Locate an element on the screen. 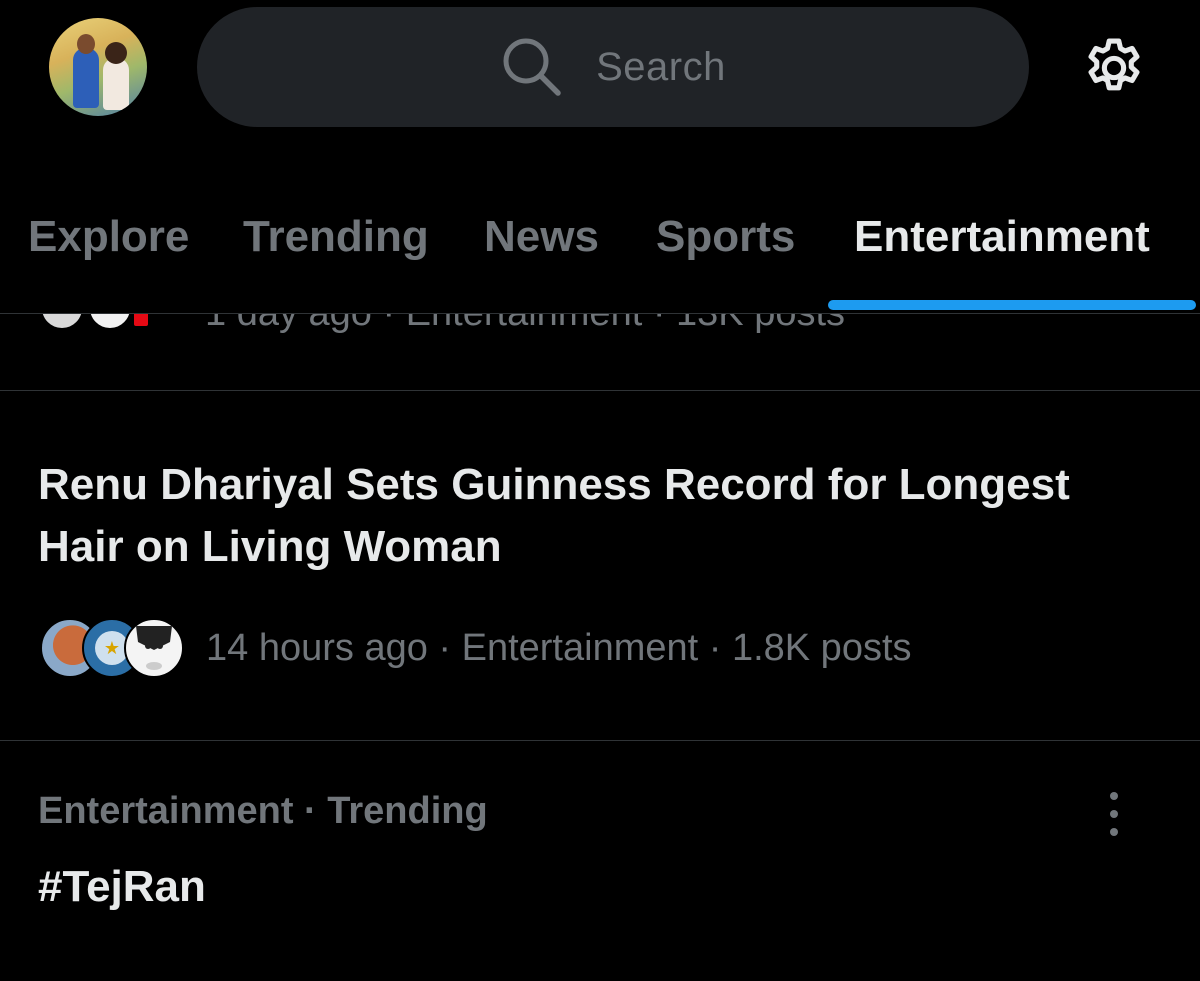 This screenshot has width=1200, height=981. active-tab-indicator is located at coordinates (1012, 305).